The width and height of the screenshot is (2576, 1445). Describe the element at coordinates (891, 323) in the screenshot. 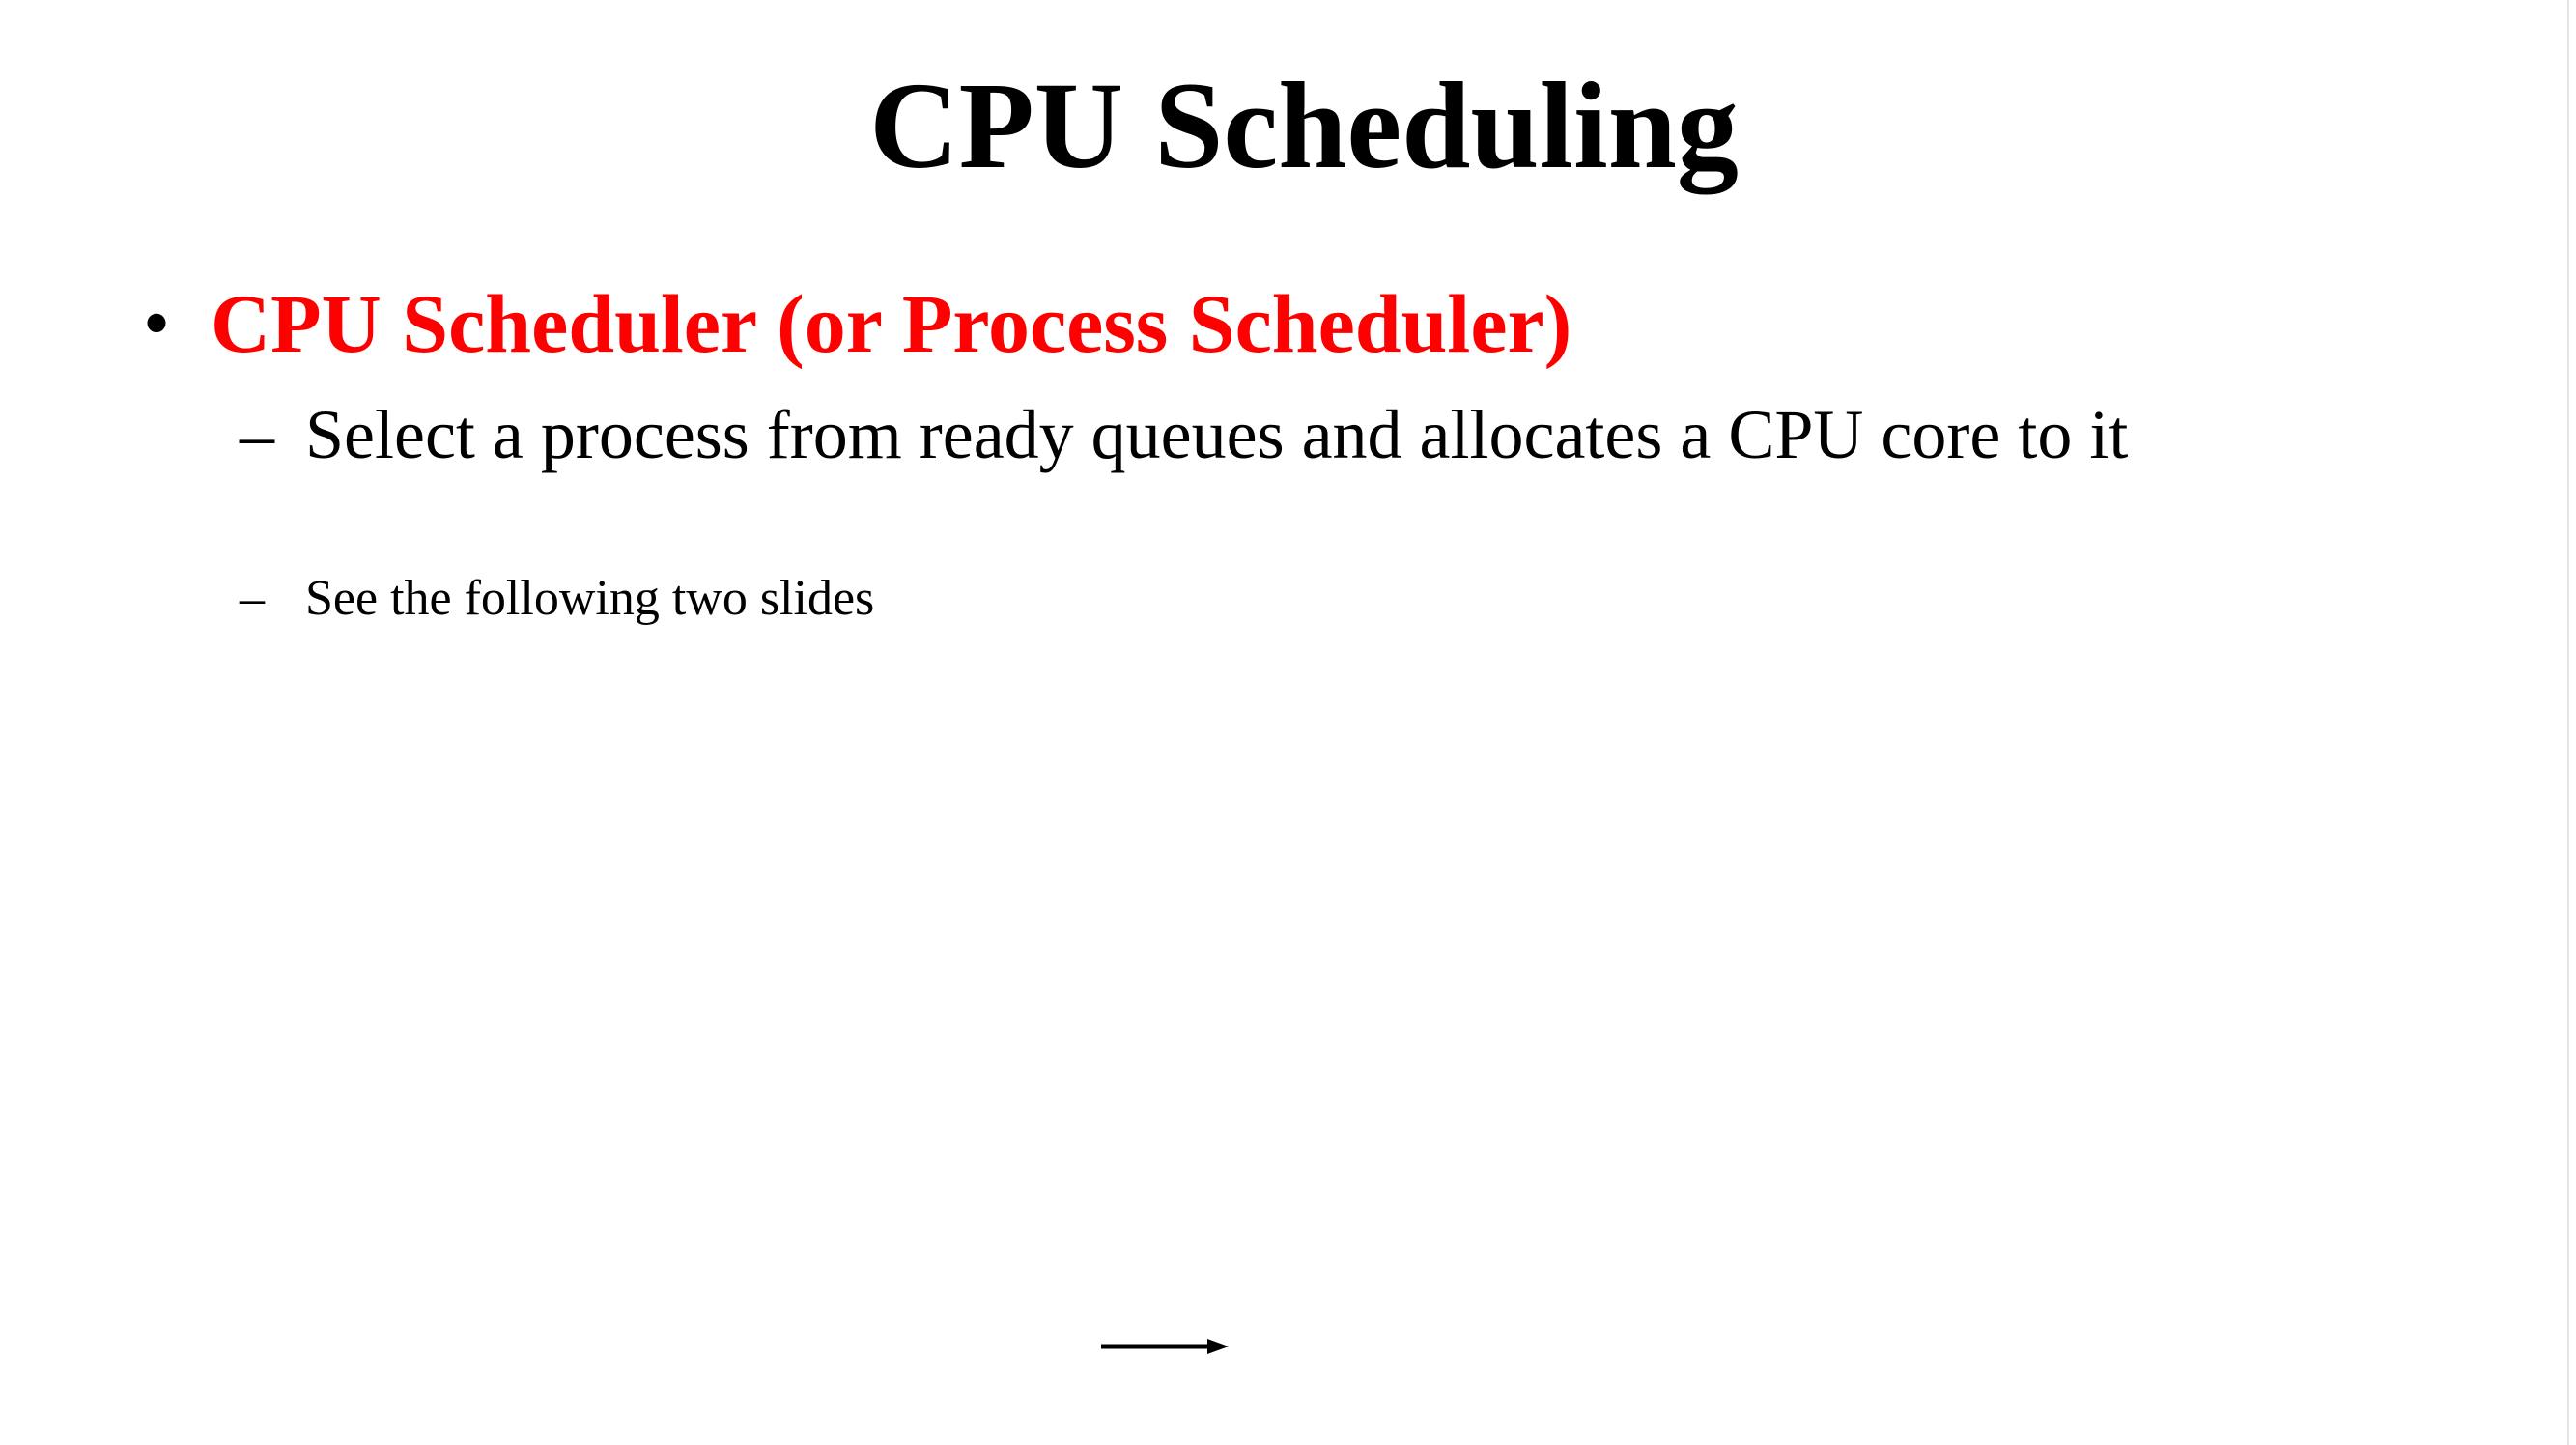

I see `bullet-heading-cpu-scheduler: CPU Scheduler (or Process Scheduler)` at that location.